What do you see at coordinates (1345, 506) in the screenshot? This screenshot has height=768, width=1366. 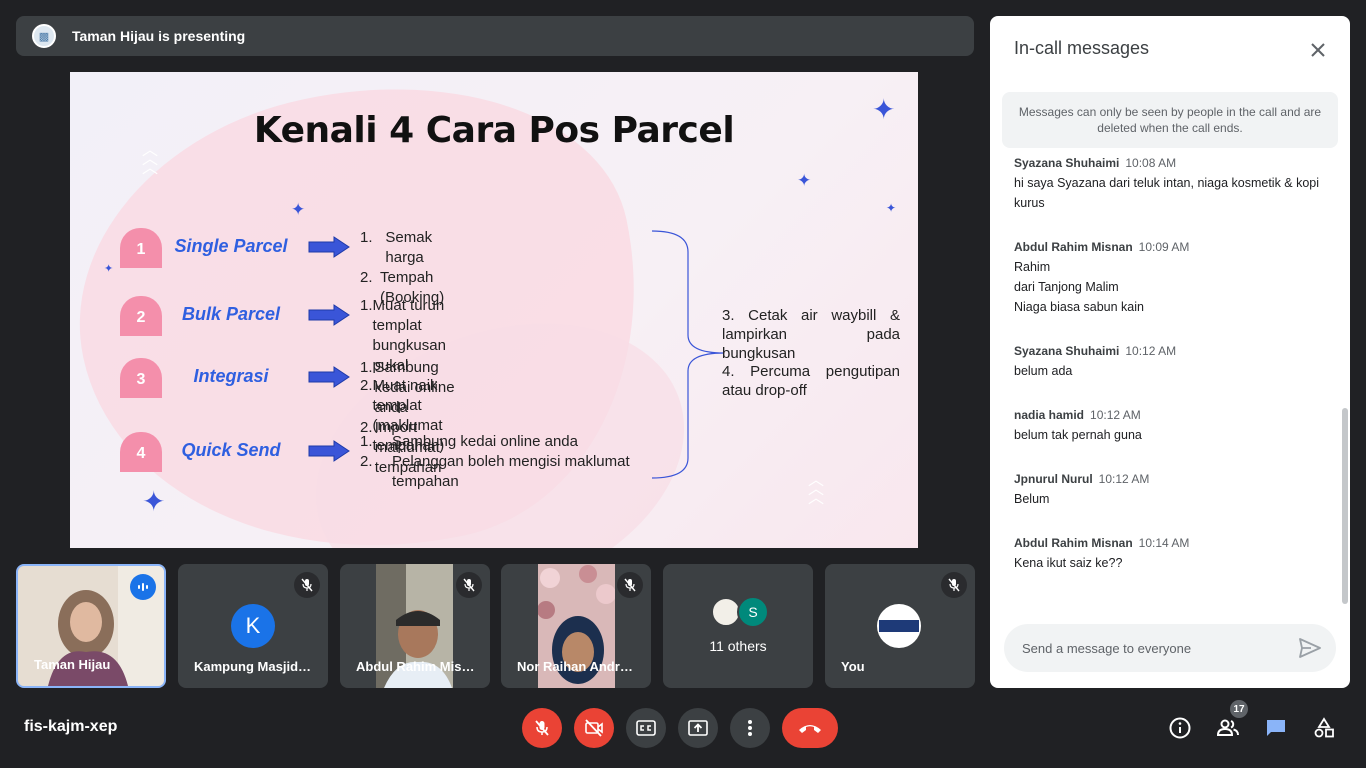 I see `chat-scrollbar` at bounding box center [1345, 506].